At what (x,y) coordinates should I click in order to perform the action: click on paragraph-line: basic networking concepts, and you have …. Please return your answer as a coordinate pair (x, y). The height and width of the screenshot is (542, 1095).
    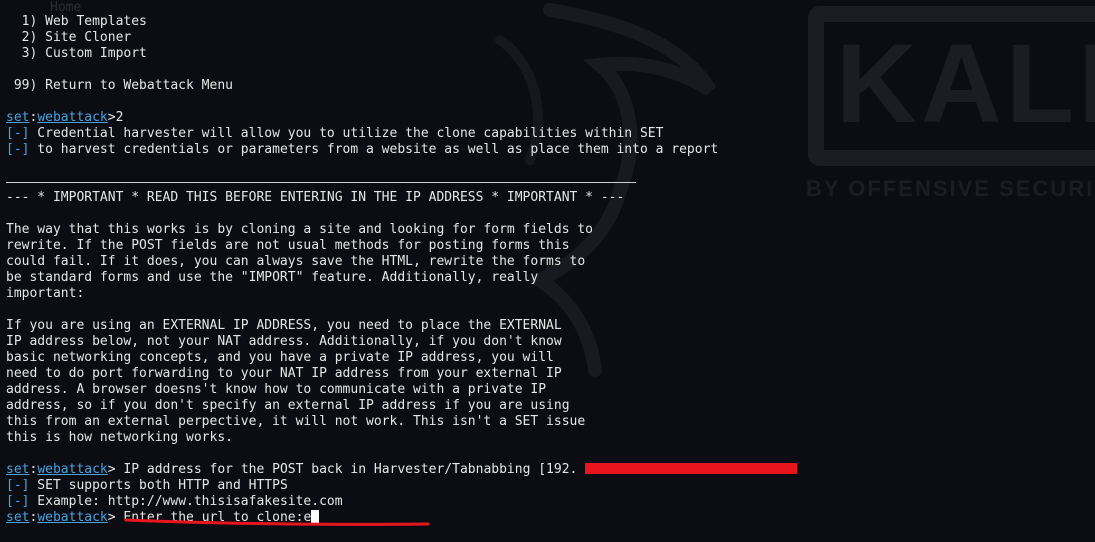
    Looking at the image, I should click on (280, 357).